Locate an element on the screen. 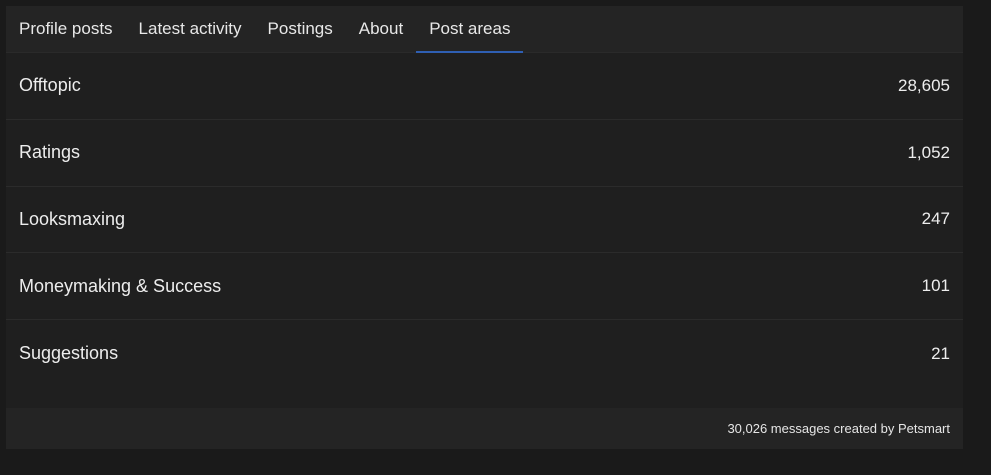 This screenshot has height=475, width=991. post-area-count: 21 is located at coordinates (940, 353).